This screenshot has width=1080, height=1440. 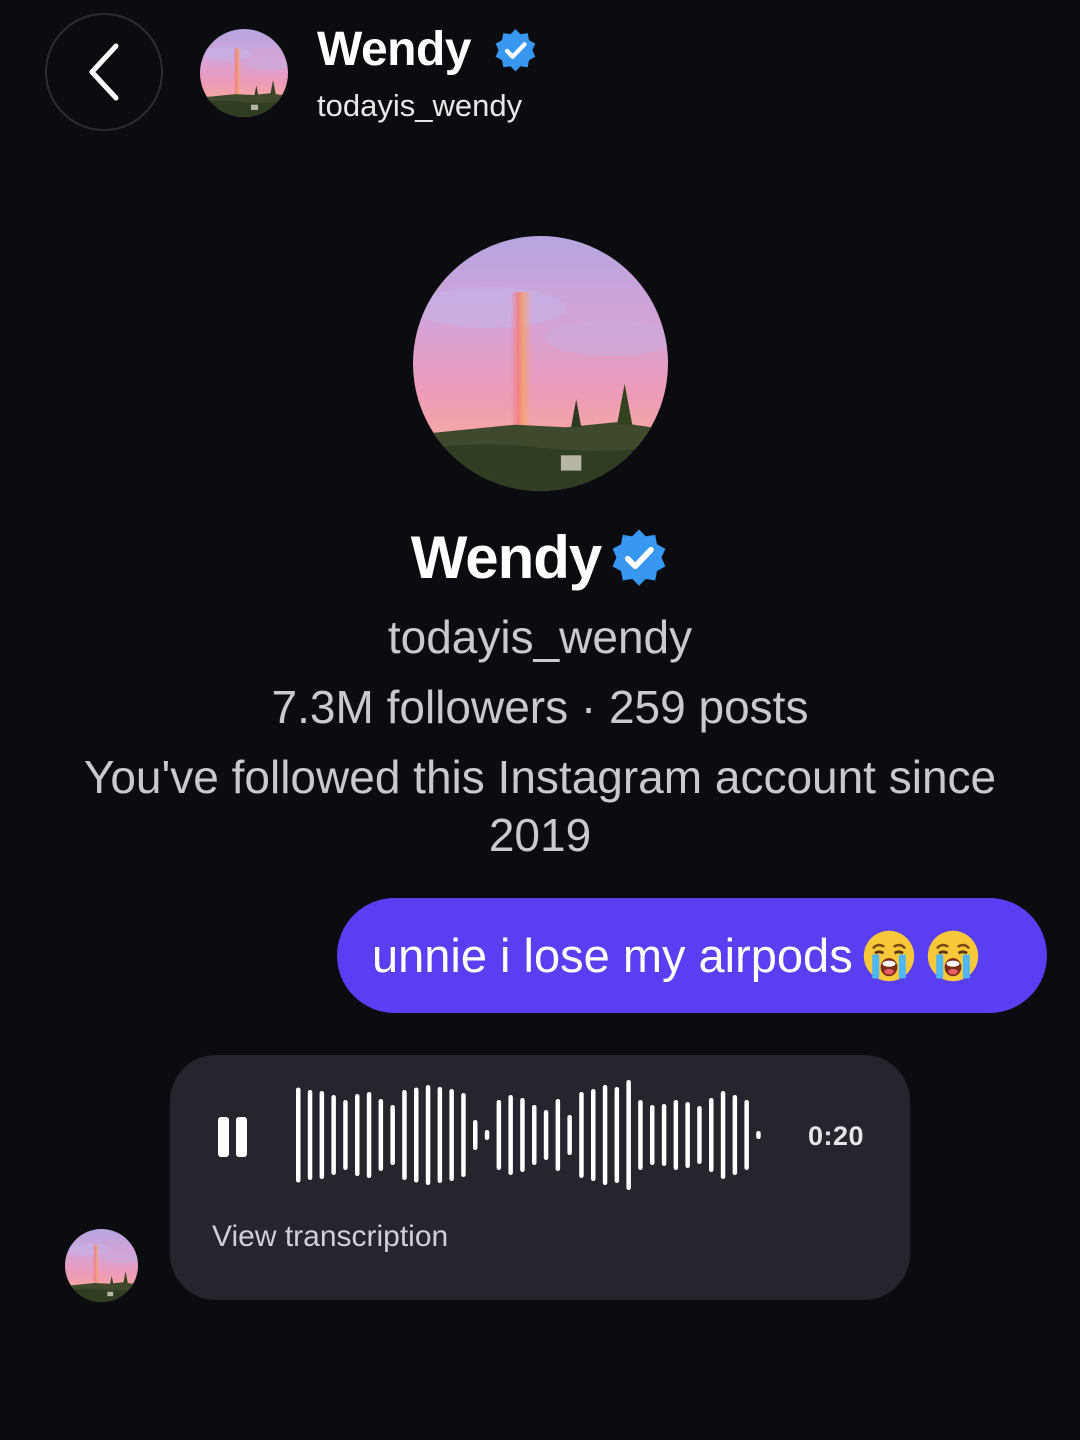 I want to click on back-button, so click(x=104, y=72).